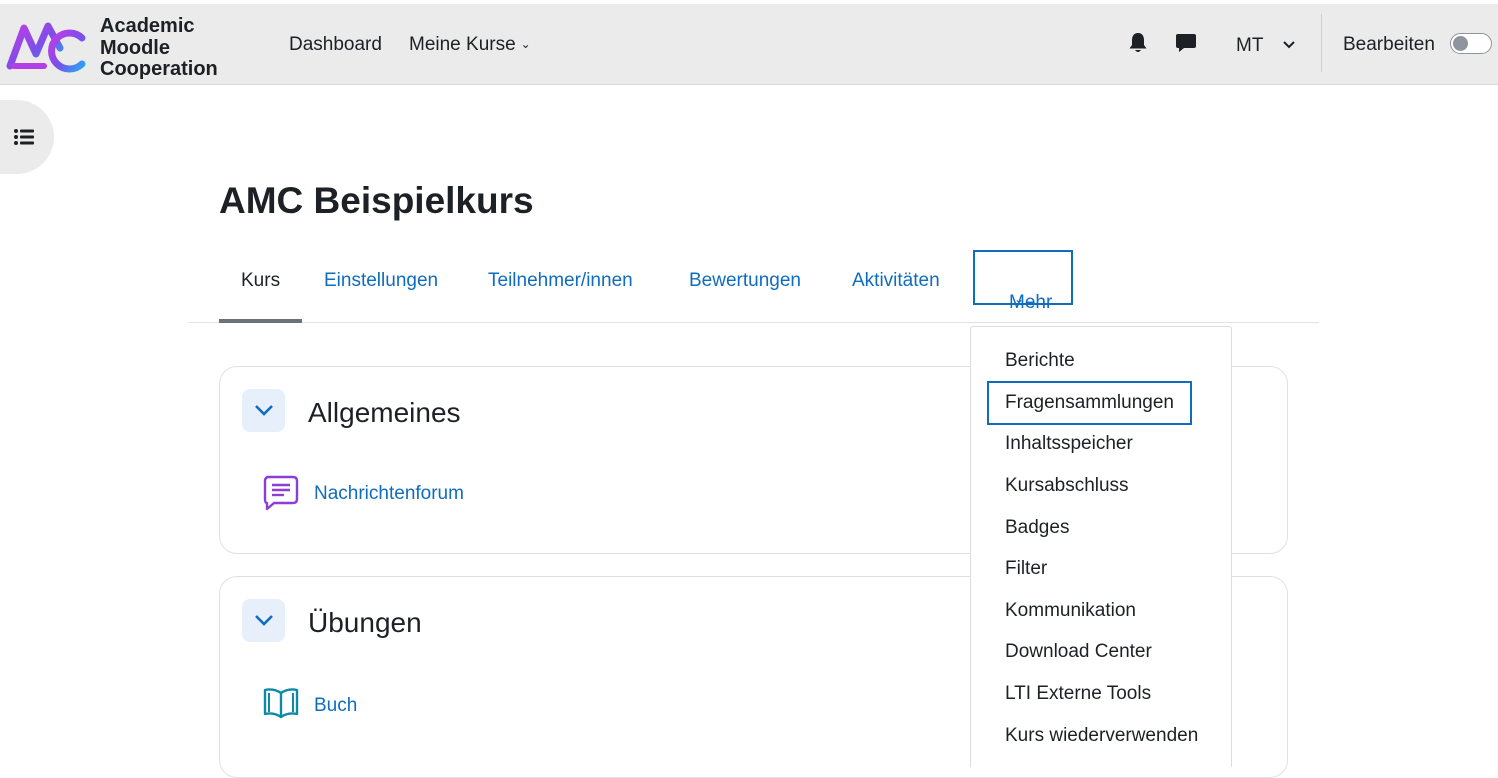 This screenshot has width=1498, height=778. What do you see at coordinates (260, 321) in the screenshot?
I see `active-tab-indicator` at bounding box center [260, 321].